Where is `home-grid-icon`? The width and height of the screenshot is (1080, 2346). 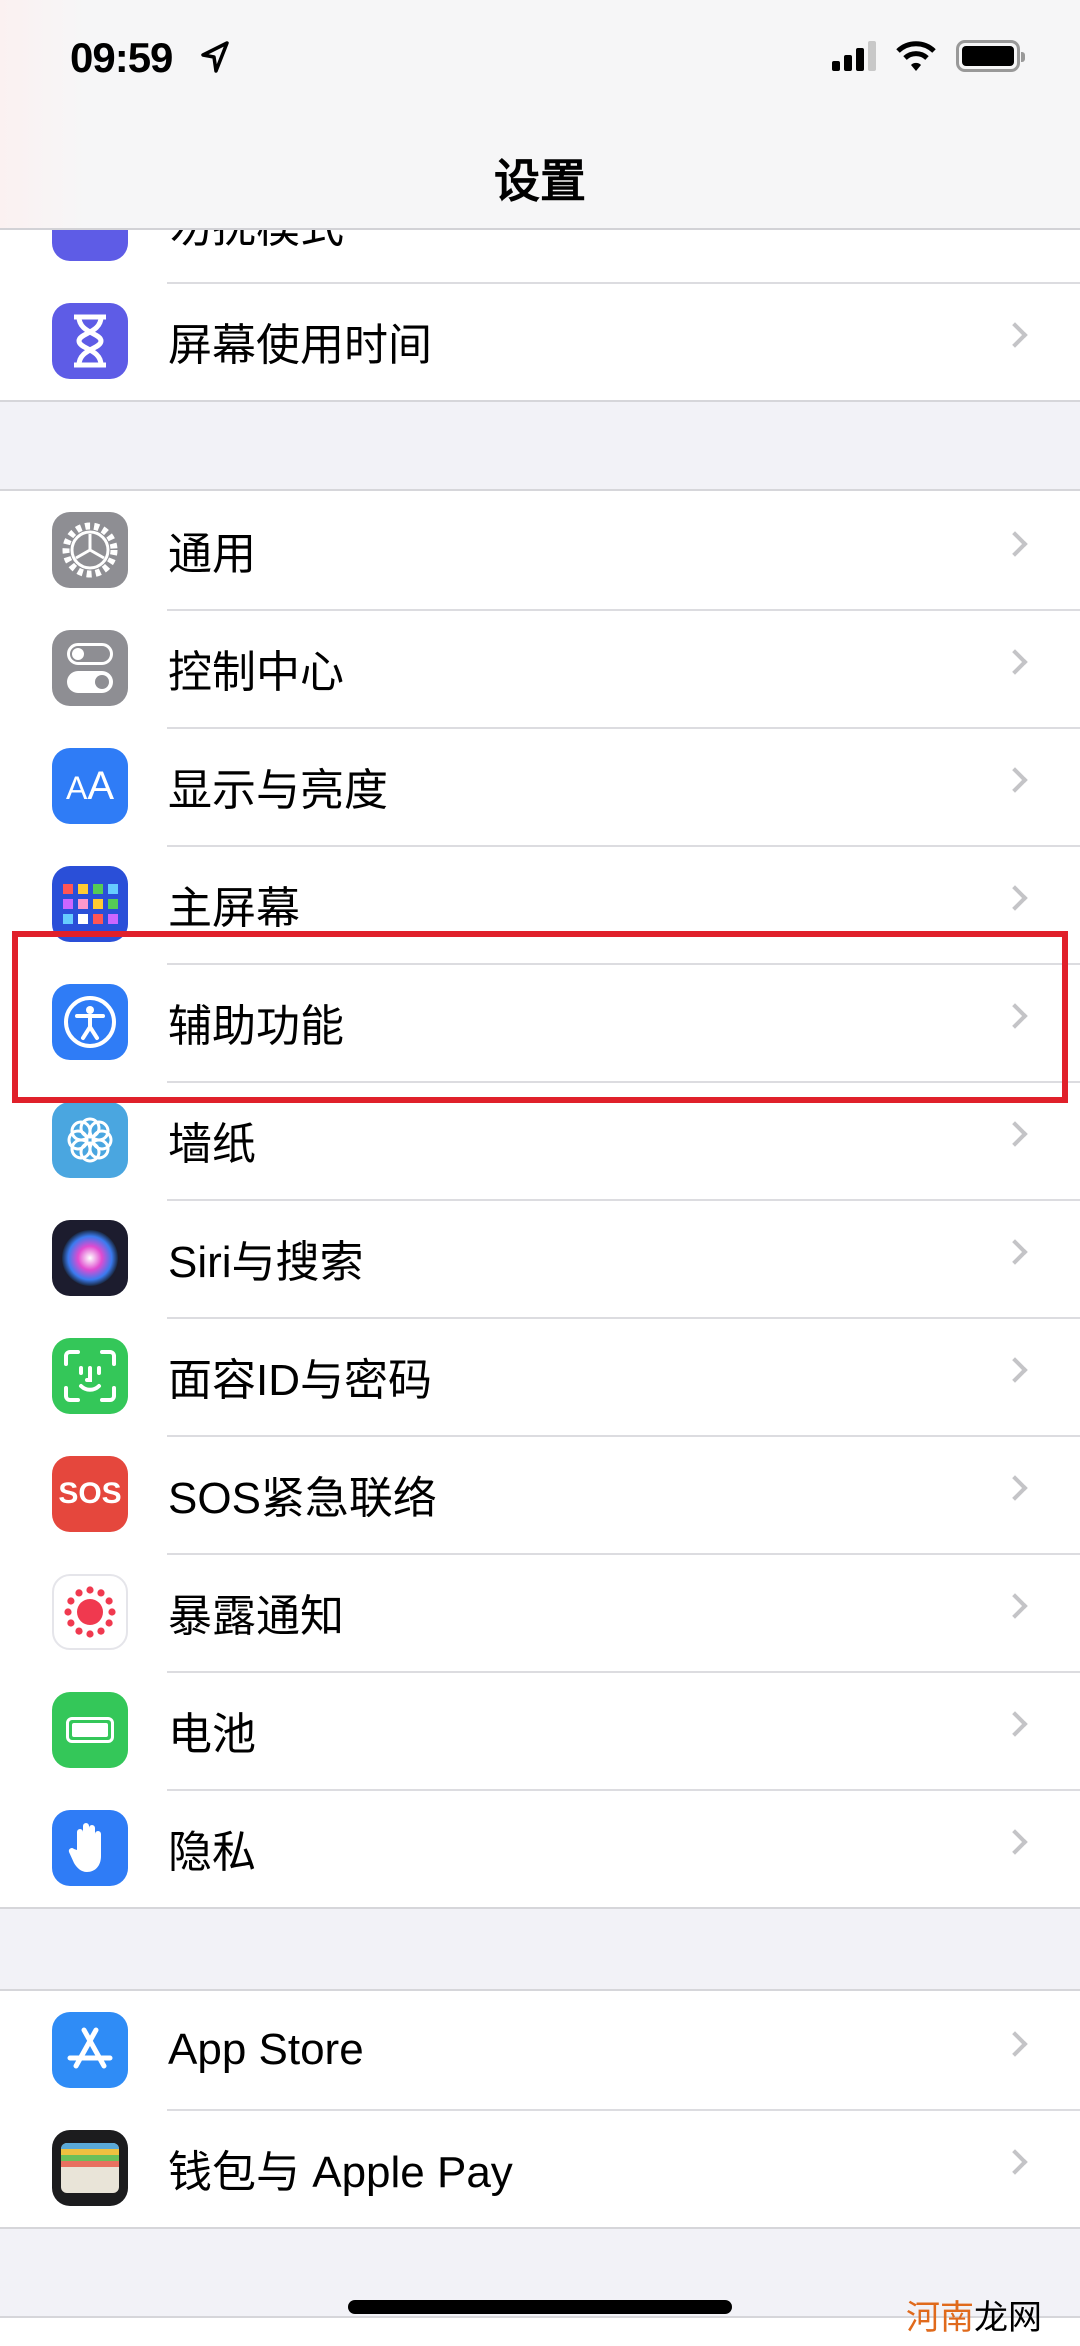
home-grid-icon is located at coordinates (90, 904).